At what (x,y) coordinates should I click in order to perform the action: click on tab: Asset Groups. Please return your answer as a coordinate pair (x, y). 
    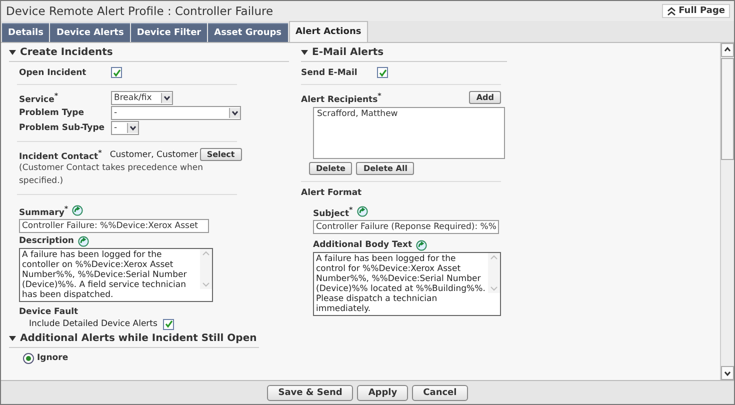
    Looking at the image, I should click on (248, 32).